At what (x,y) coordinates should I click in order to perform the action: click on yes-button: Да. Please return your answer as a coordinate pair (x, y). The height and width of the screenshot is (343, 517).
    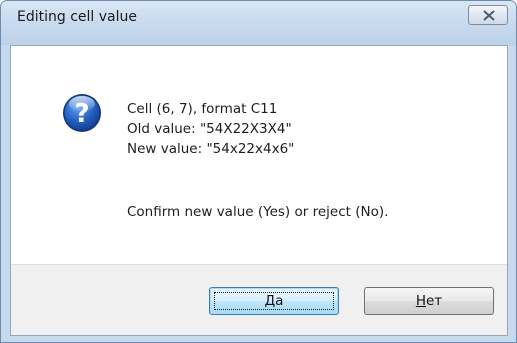
    Looking at the image, I should click on (274, 301).